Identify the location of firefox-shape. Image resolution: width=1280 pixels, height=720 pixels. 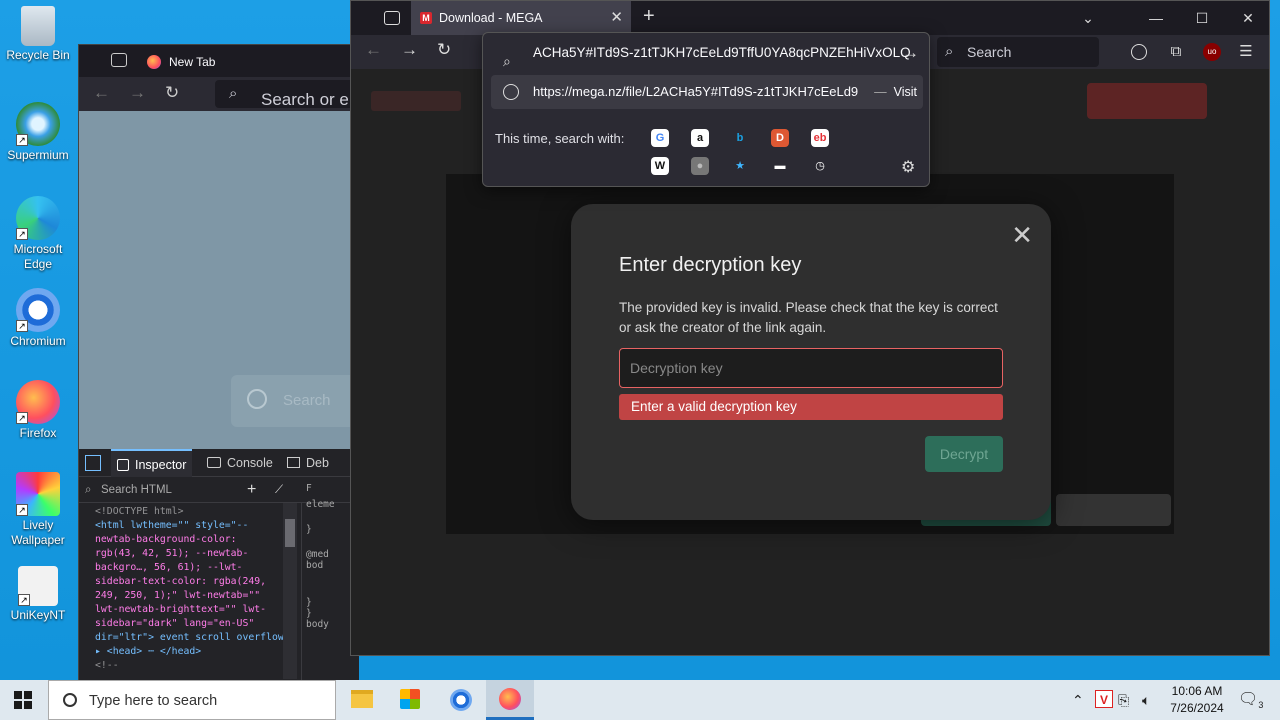
(510, 699).